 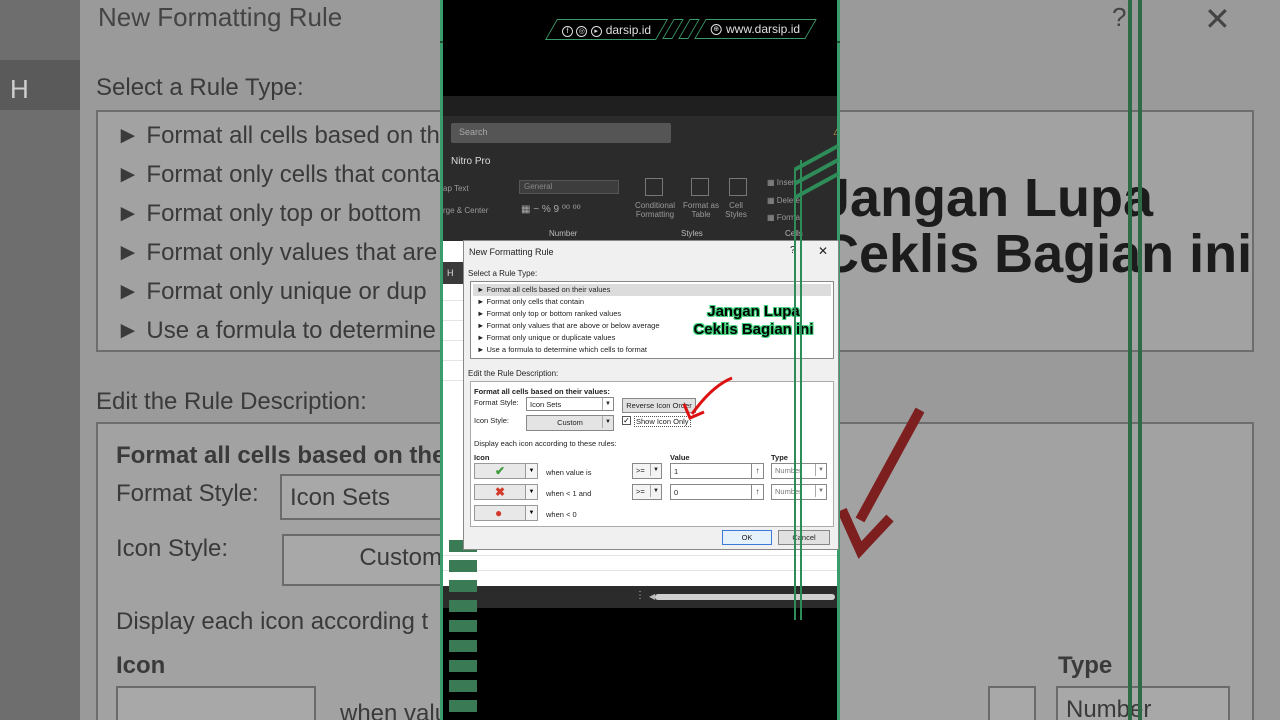 What do you see at coordinates (231, 401) in the screenshot?
I see `bg-edit-desc-label: Edit the Rule Description:` at bounding box center [231, 401].